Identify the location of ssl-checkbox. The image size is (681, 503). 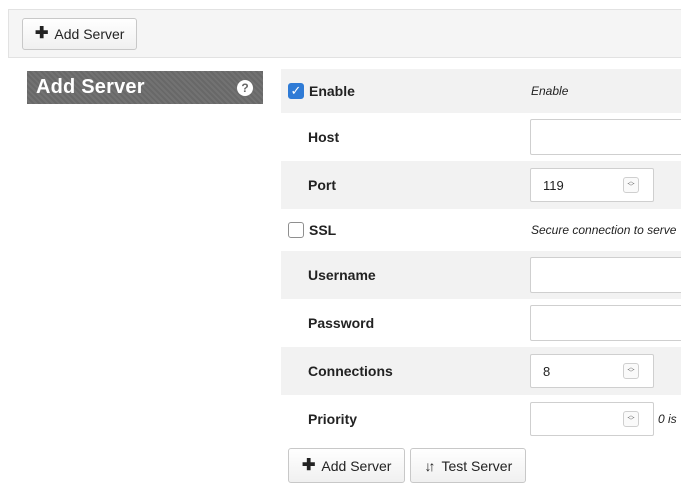
(296, 230).